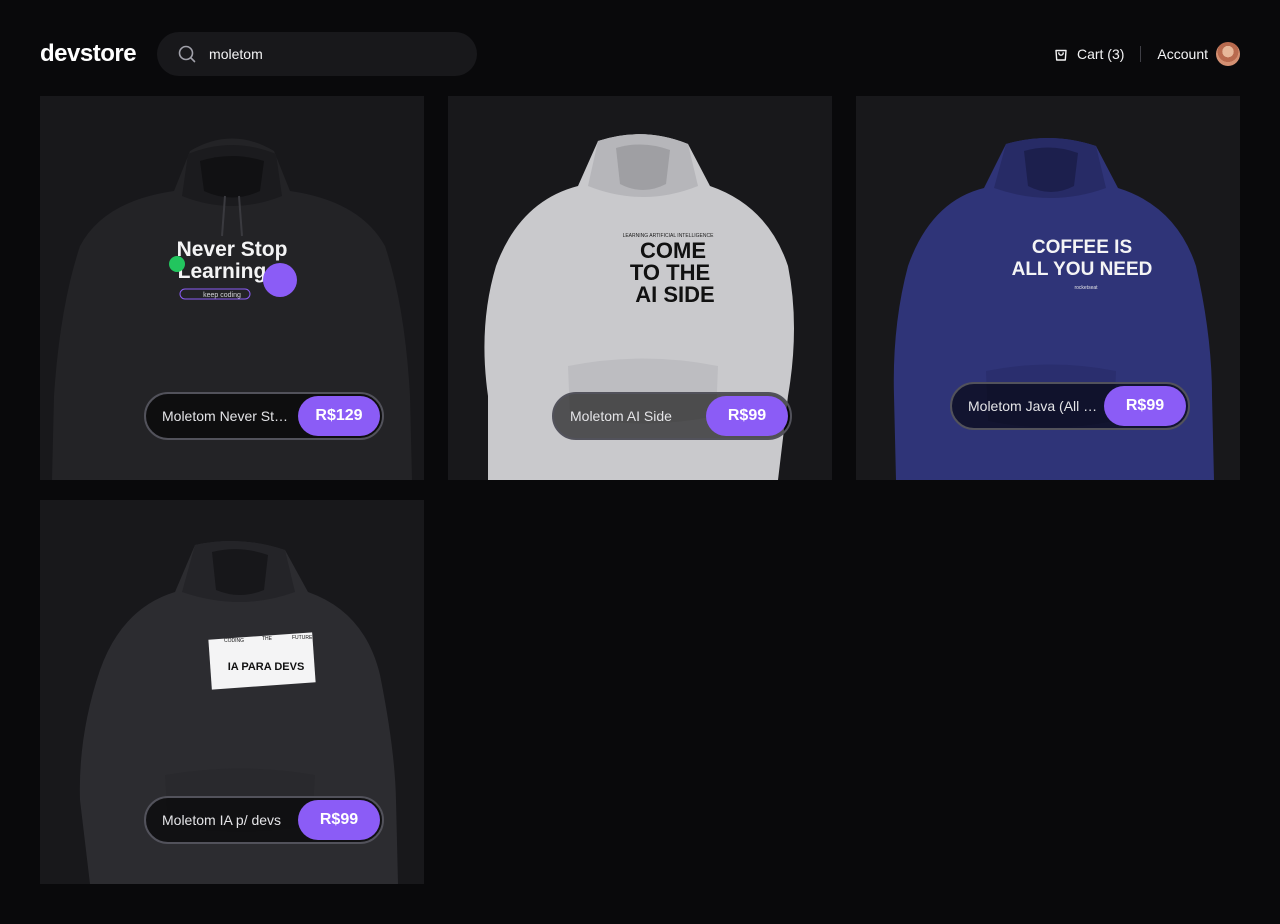  What do you see at coordinates (329, 54) in the screenshot?
I see `search-input` at bounding box center [329, 54].